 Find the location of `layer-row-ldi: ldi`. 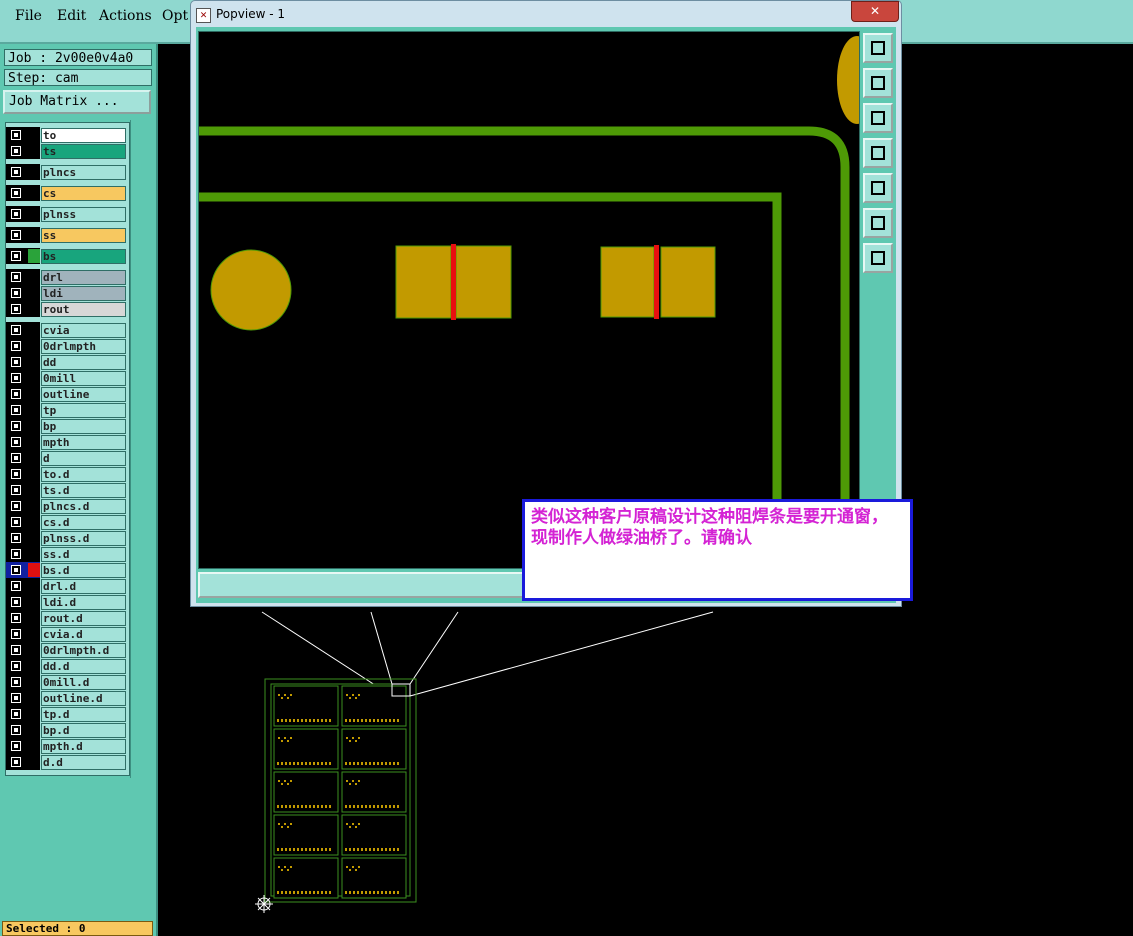

layer-row-ldi: ldi is located at coordinates (67, 293).